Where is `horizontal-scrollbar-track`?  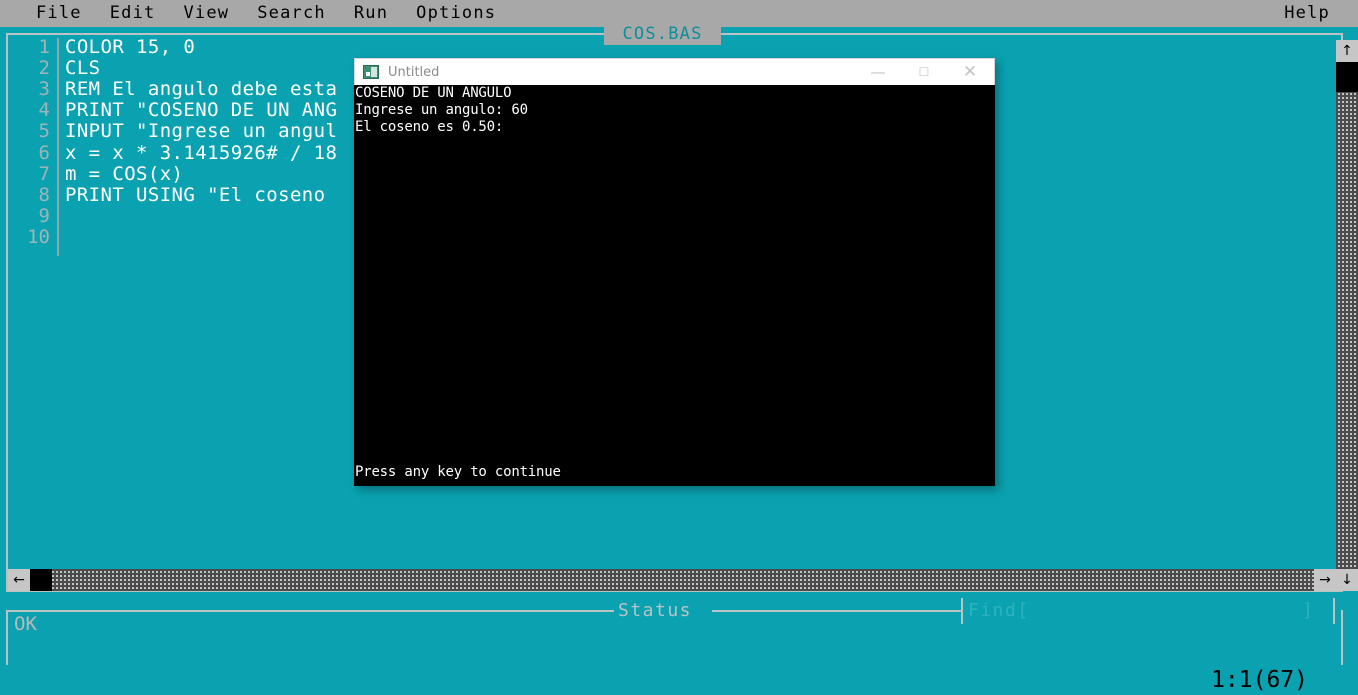
horizontal-scrollbar-track is located at coordinates (672, 580).